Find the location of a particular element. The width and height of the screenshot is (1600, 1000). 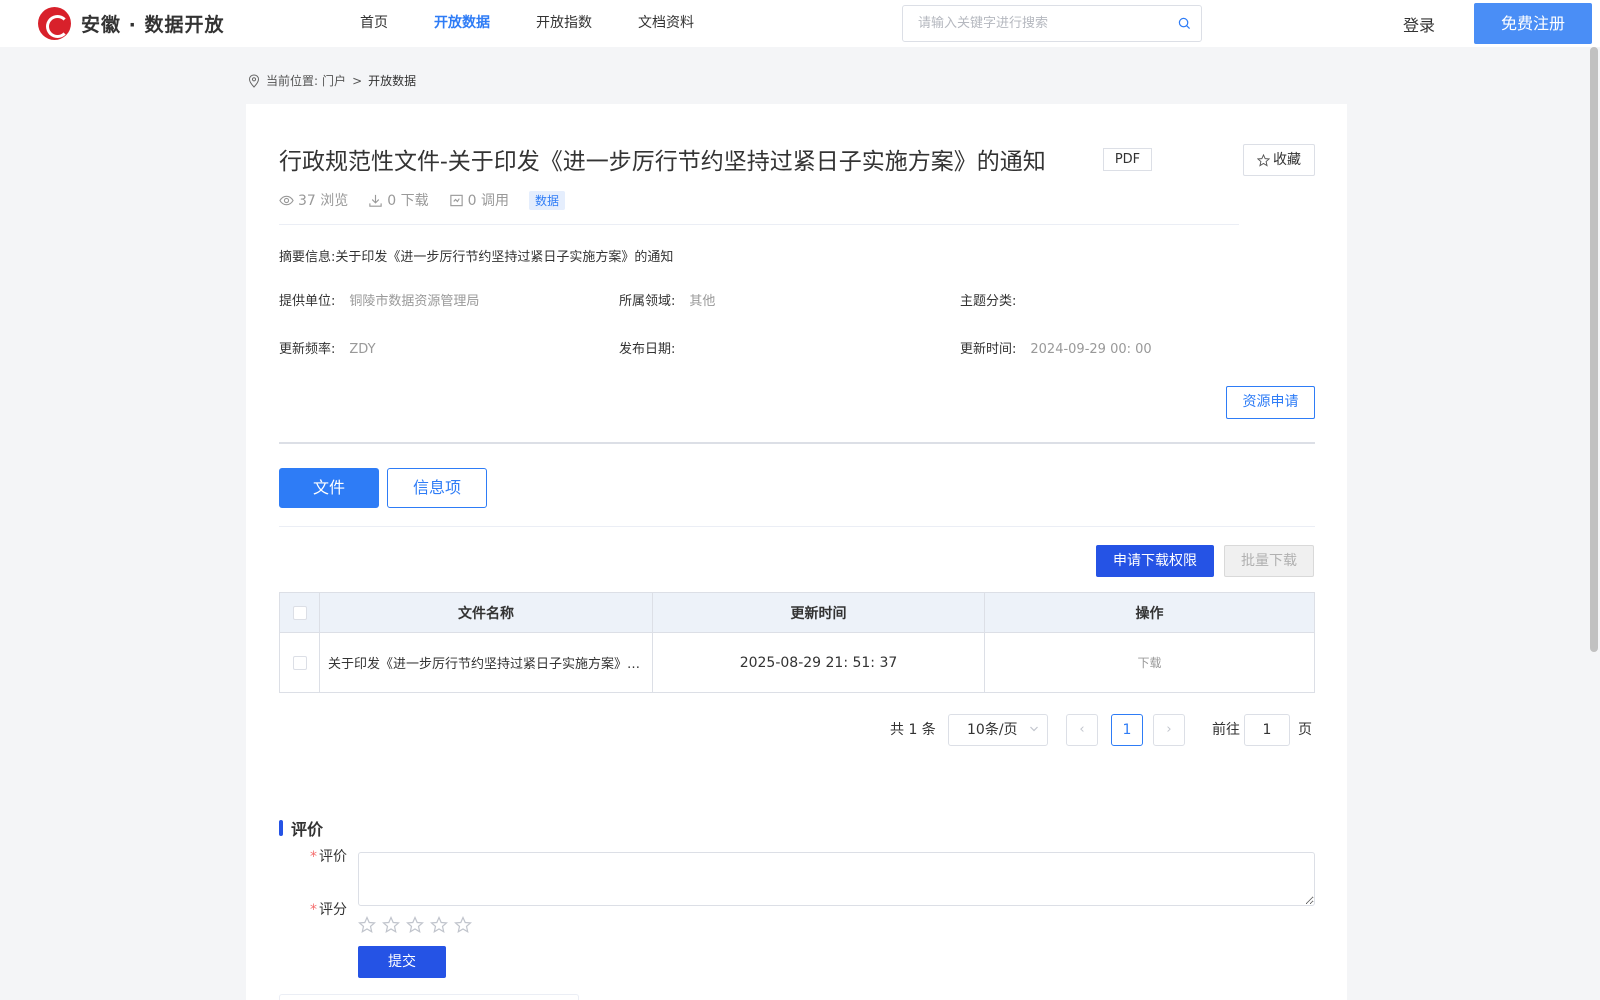

api-call-icon is located at coordinates (456, 200).